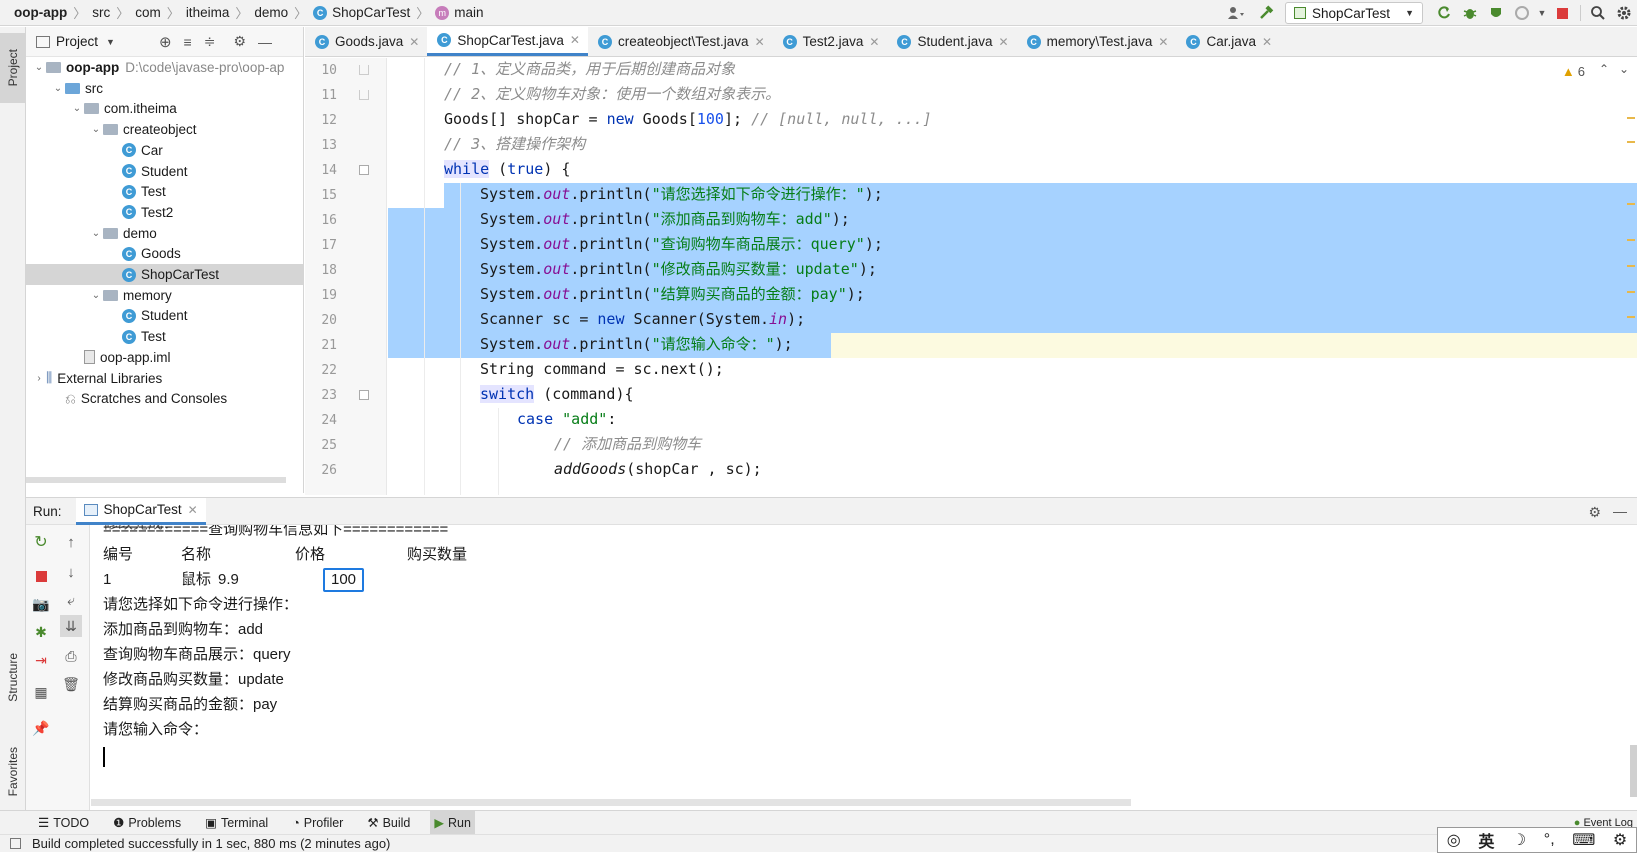 The height and width of the screenshot is (853, 1637). What do you see at coordinates (13, 677) in the screenshot?
I see `structure-tool-tab: Structure` at bounding box center [13, 677].